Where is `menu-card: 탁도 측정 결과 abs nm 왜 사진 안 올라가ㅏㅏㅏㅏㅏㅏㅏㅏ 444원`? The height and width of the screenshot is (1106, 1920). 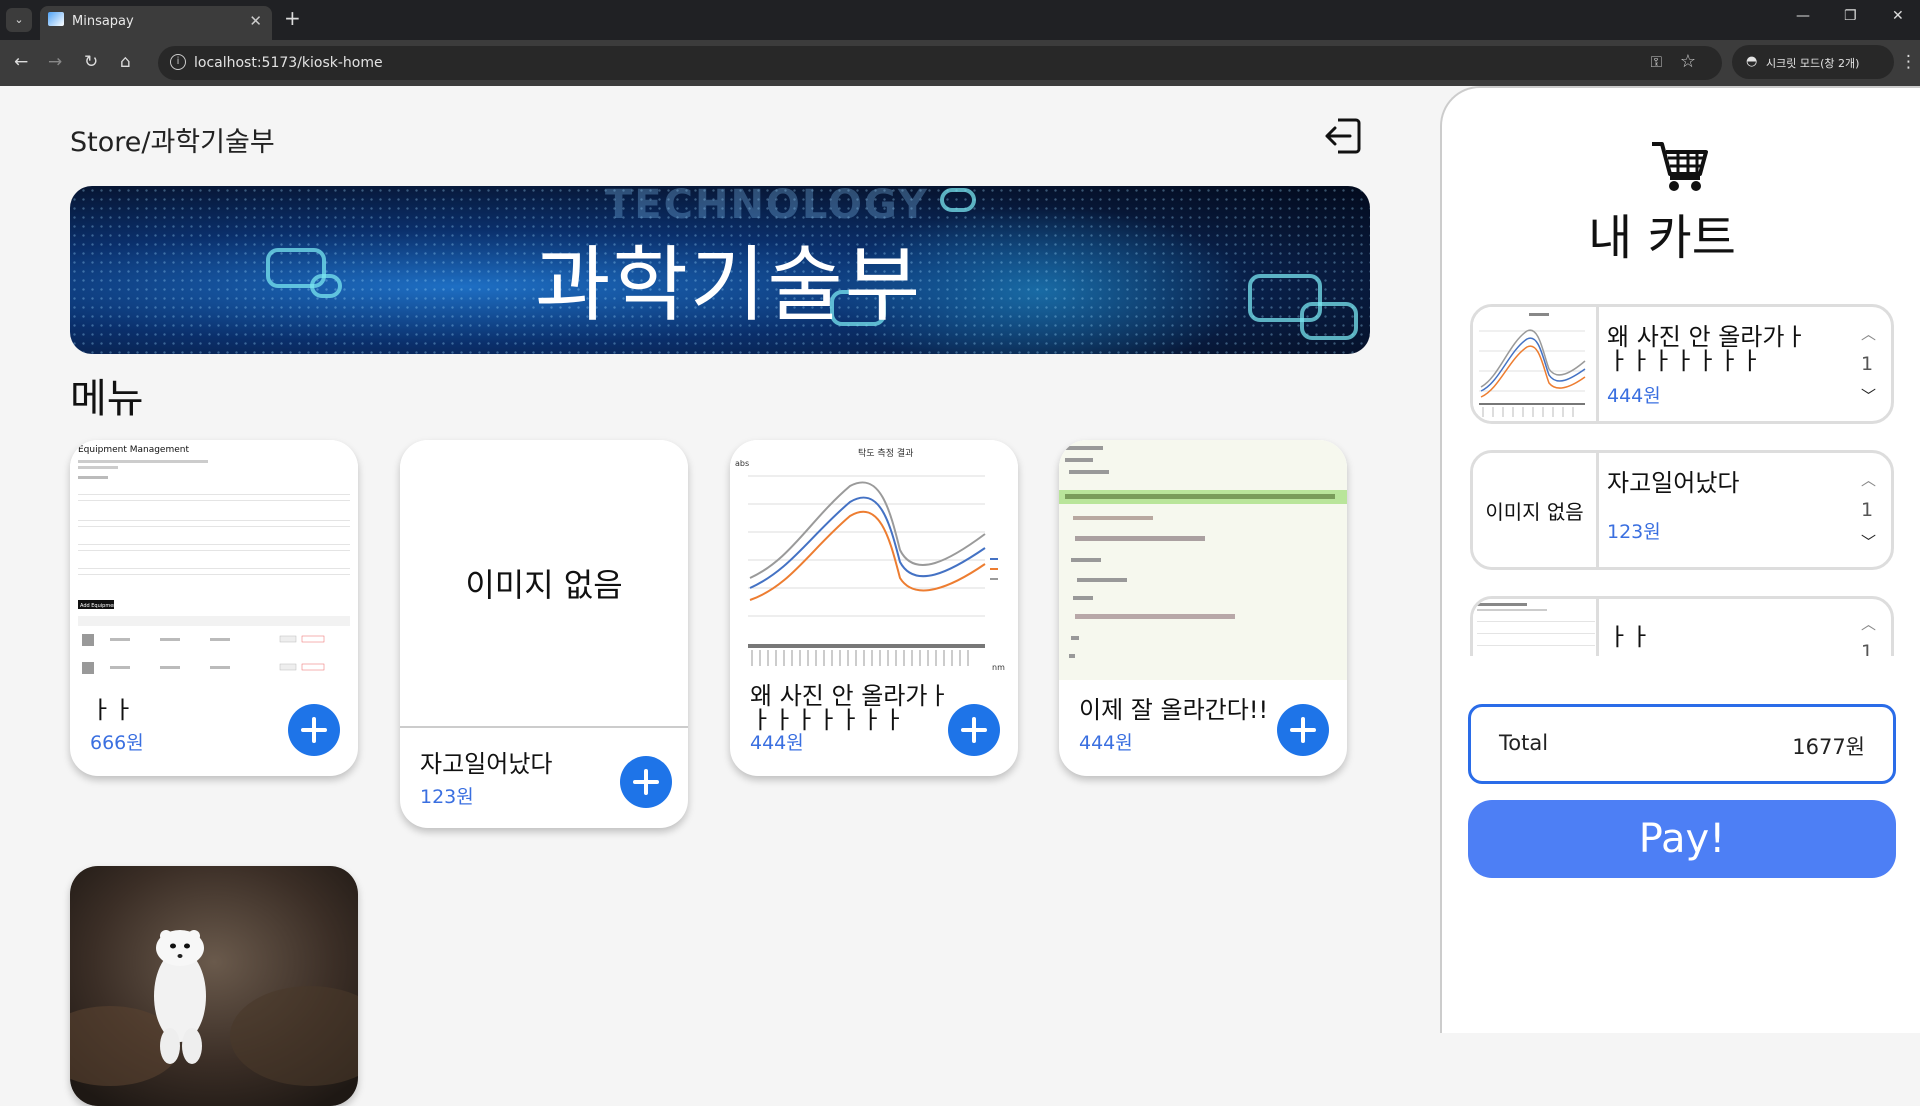 menu-card: 탁도 측정 결과 abs nm 왜 사진 안 올라가ㅏㅏㅏㅏㅏㅏㅏㅏ 444원 is located at coordinates (874, 608).